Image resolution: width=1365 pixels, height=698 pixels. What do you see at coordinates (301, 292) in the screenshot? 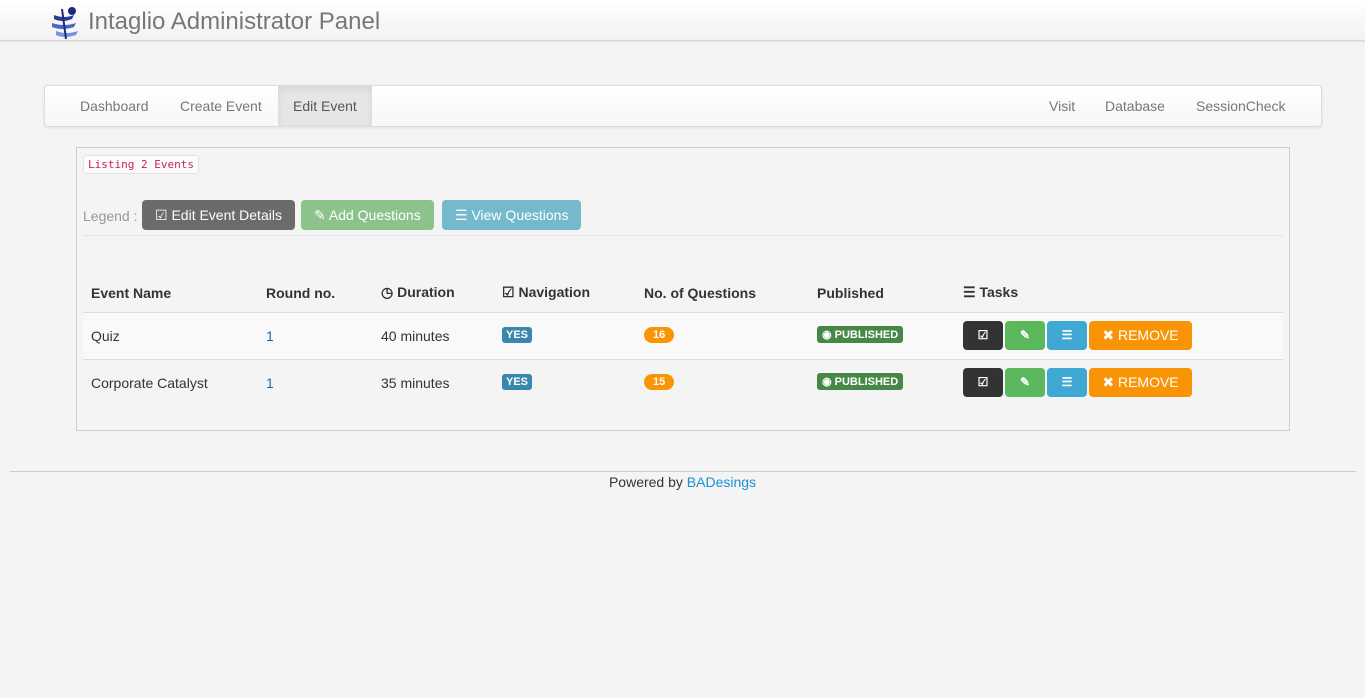
I see `col-round: Round no.` at bounding box center [301, 292].